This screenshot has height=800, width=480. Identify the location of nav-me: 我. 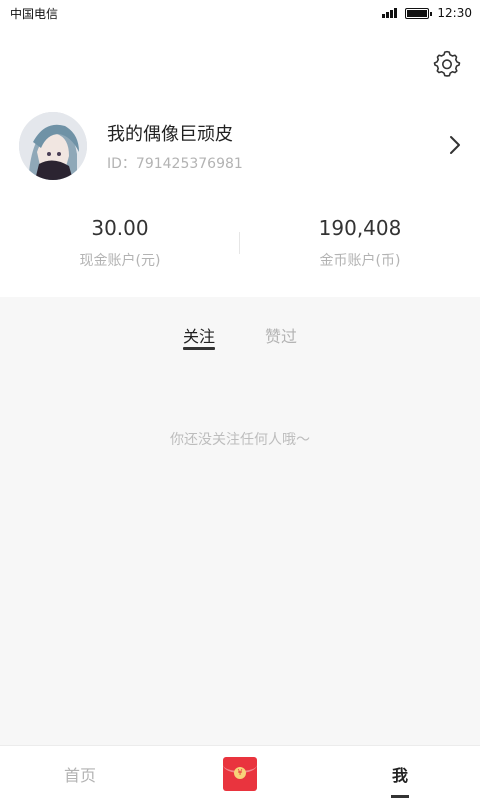
(400, 773).